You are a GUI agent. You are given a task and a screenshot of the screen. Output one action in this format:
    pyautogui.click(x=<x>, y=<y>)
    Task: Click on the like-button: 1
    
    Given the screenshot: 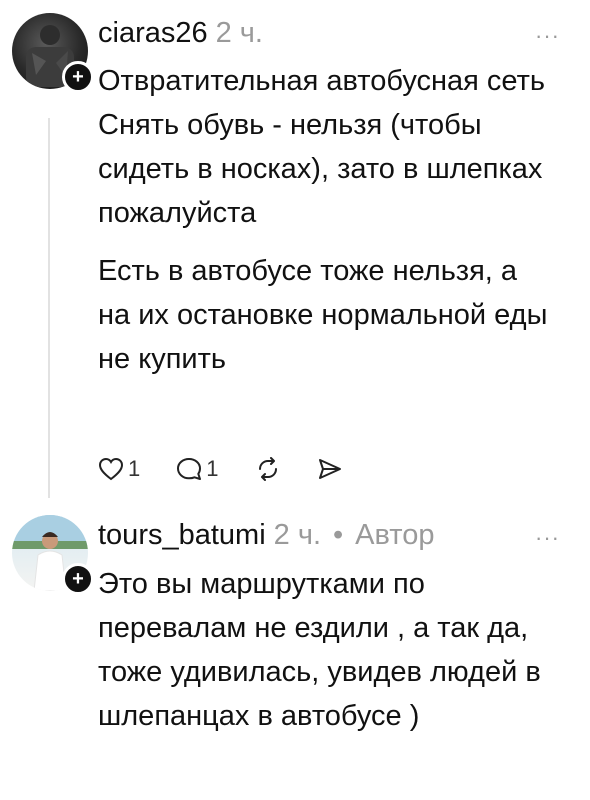 What is the action you would take?
    pyautogui.click(x=119, y=469)
    